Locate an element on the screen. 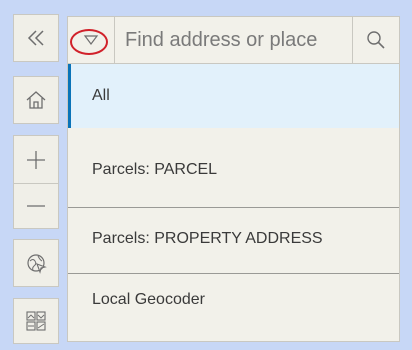 This screenshot has height=350, width=412. locate-button is located at coordinates (36, 263).